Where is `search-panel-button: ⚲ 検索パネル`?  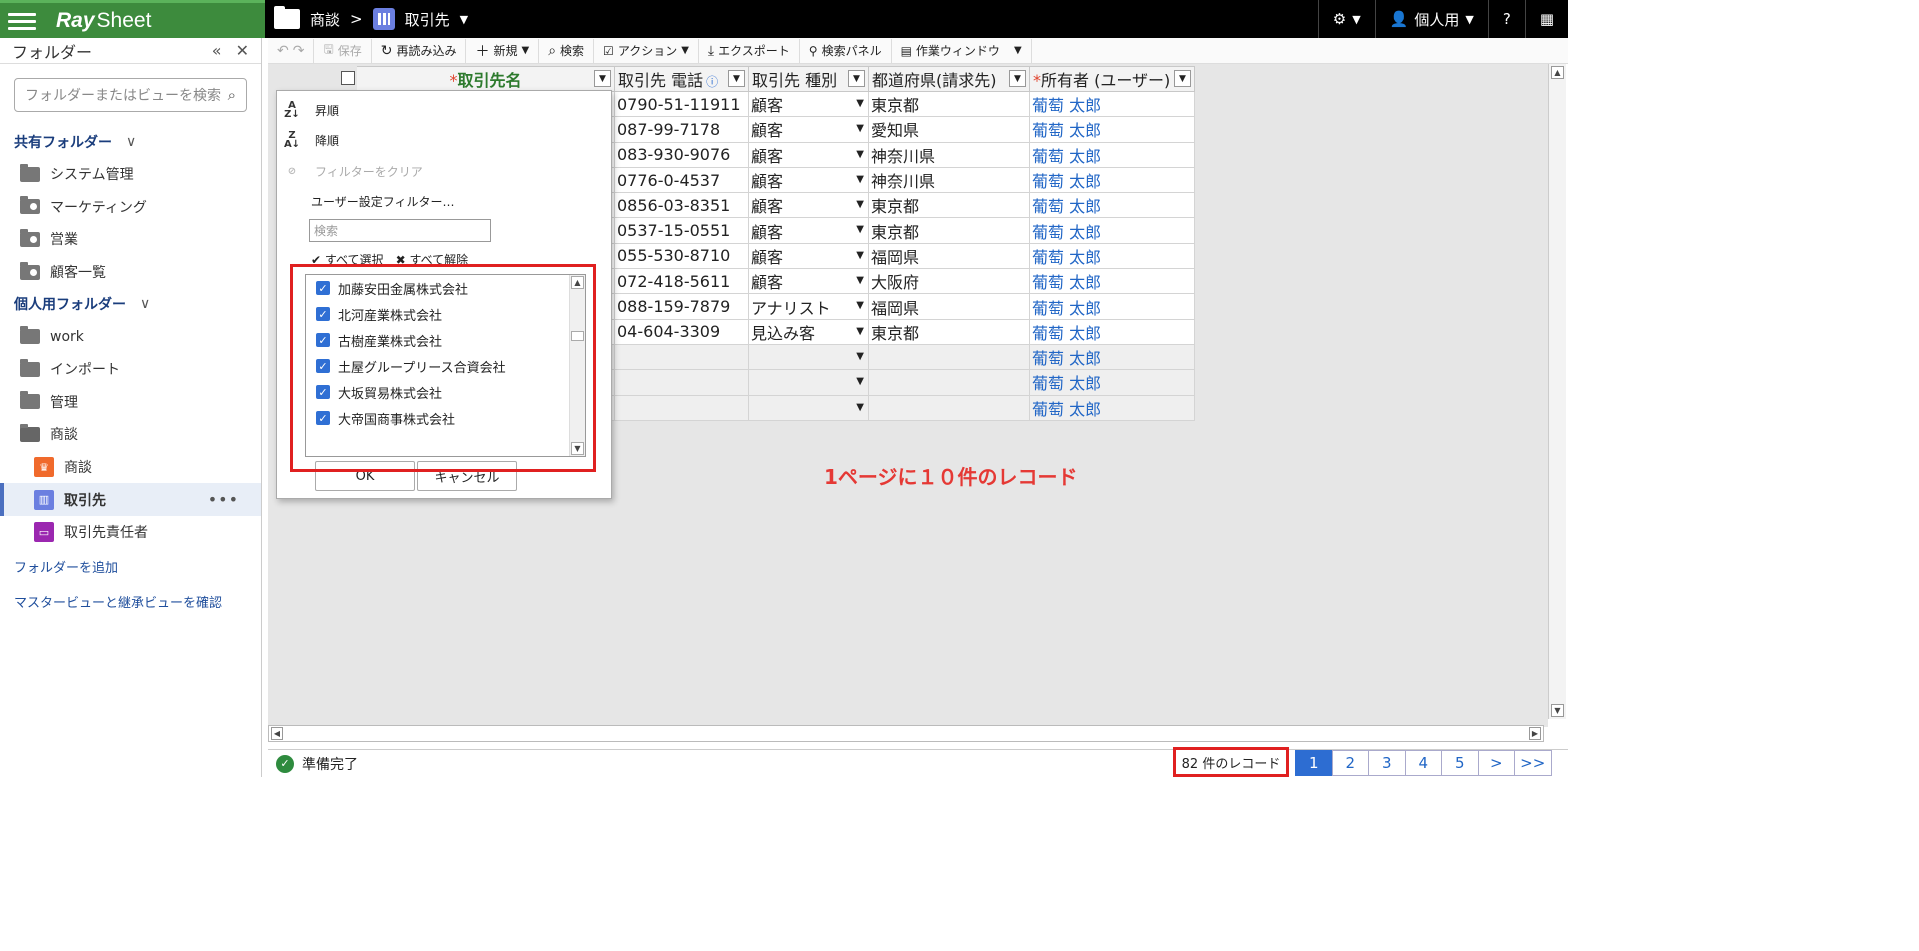 search-panel-button: ⚲ 検索パネル is located at coordinates (846, 50).